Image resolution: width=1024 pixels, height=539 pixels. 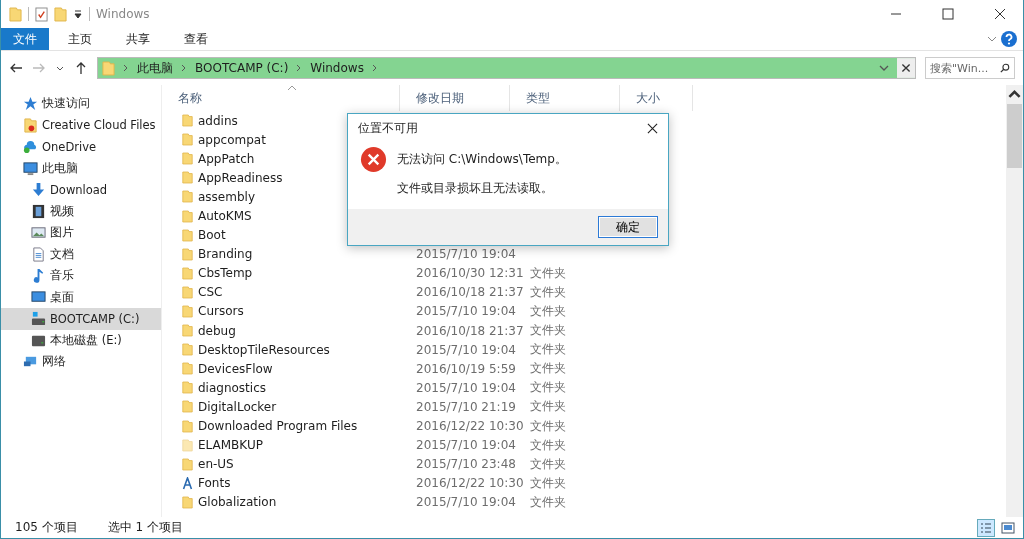 What do you see at coordinates (226, 196) in the screenshot?
I see `file-name: assembly` at bounding box center [226, 196].